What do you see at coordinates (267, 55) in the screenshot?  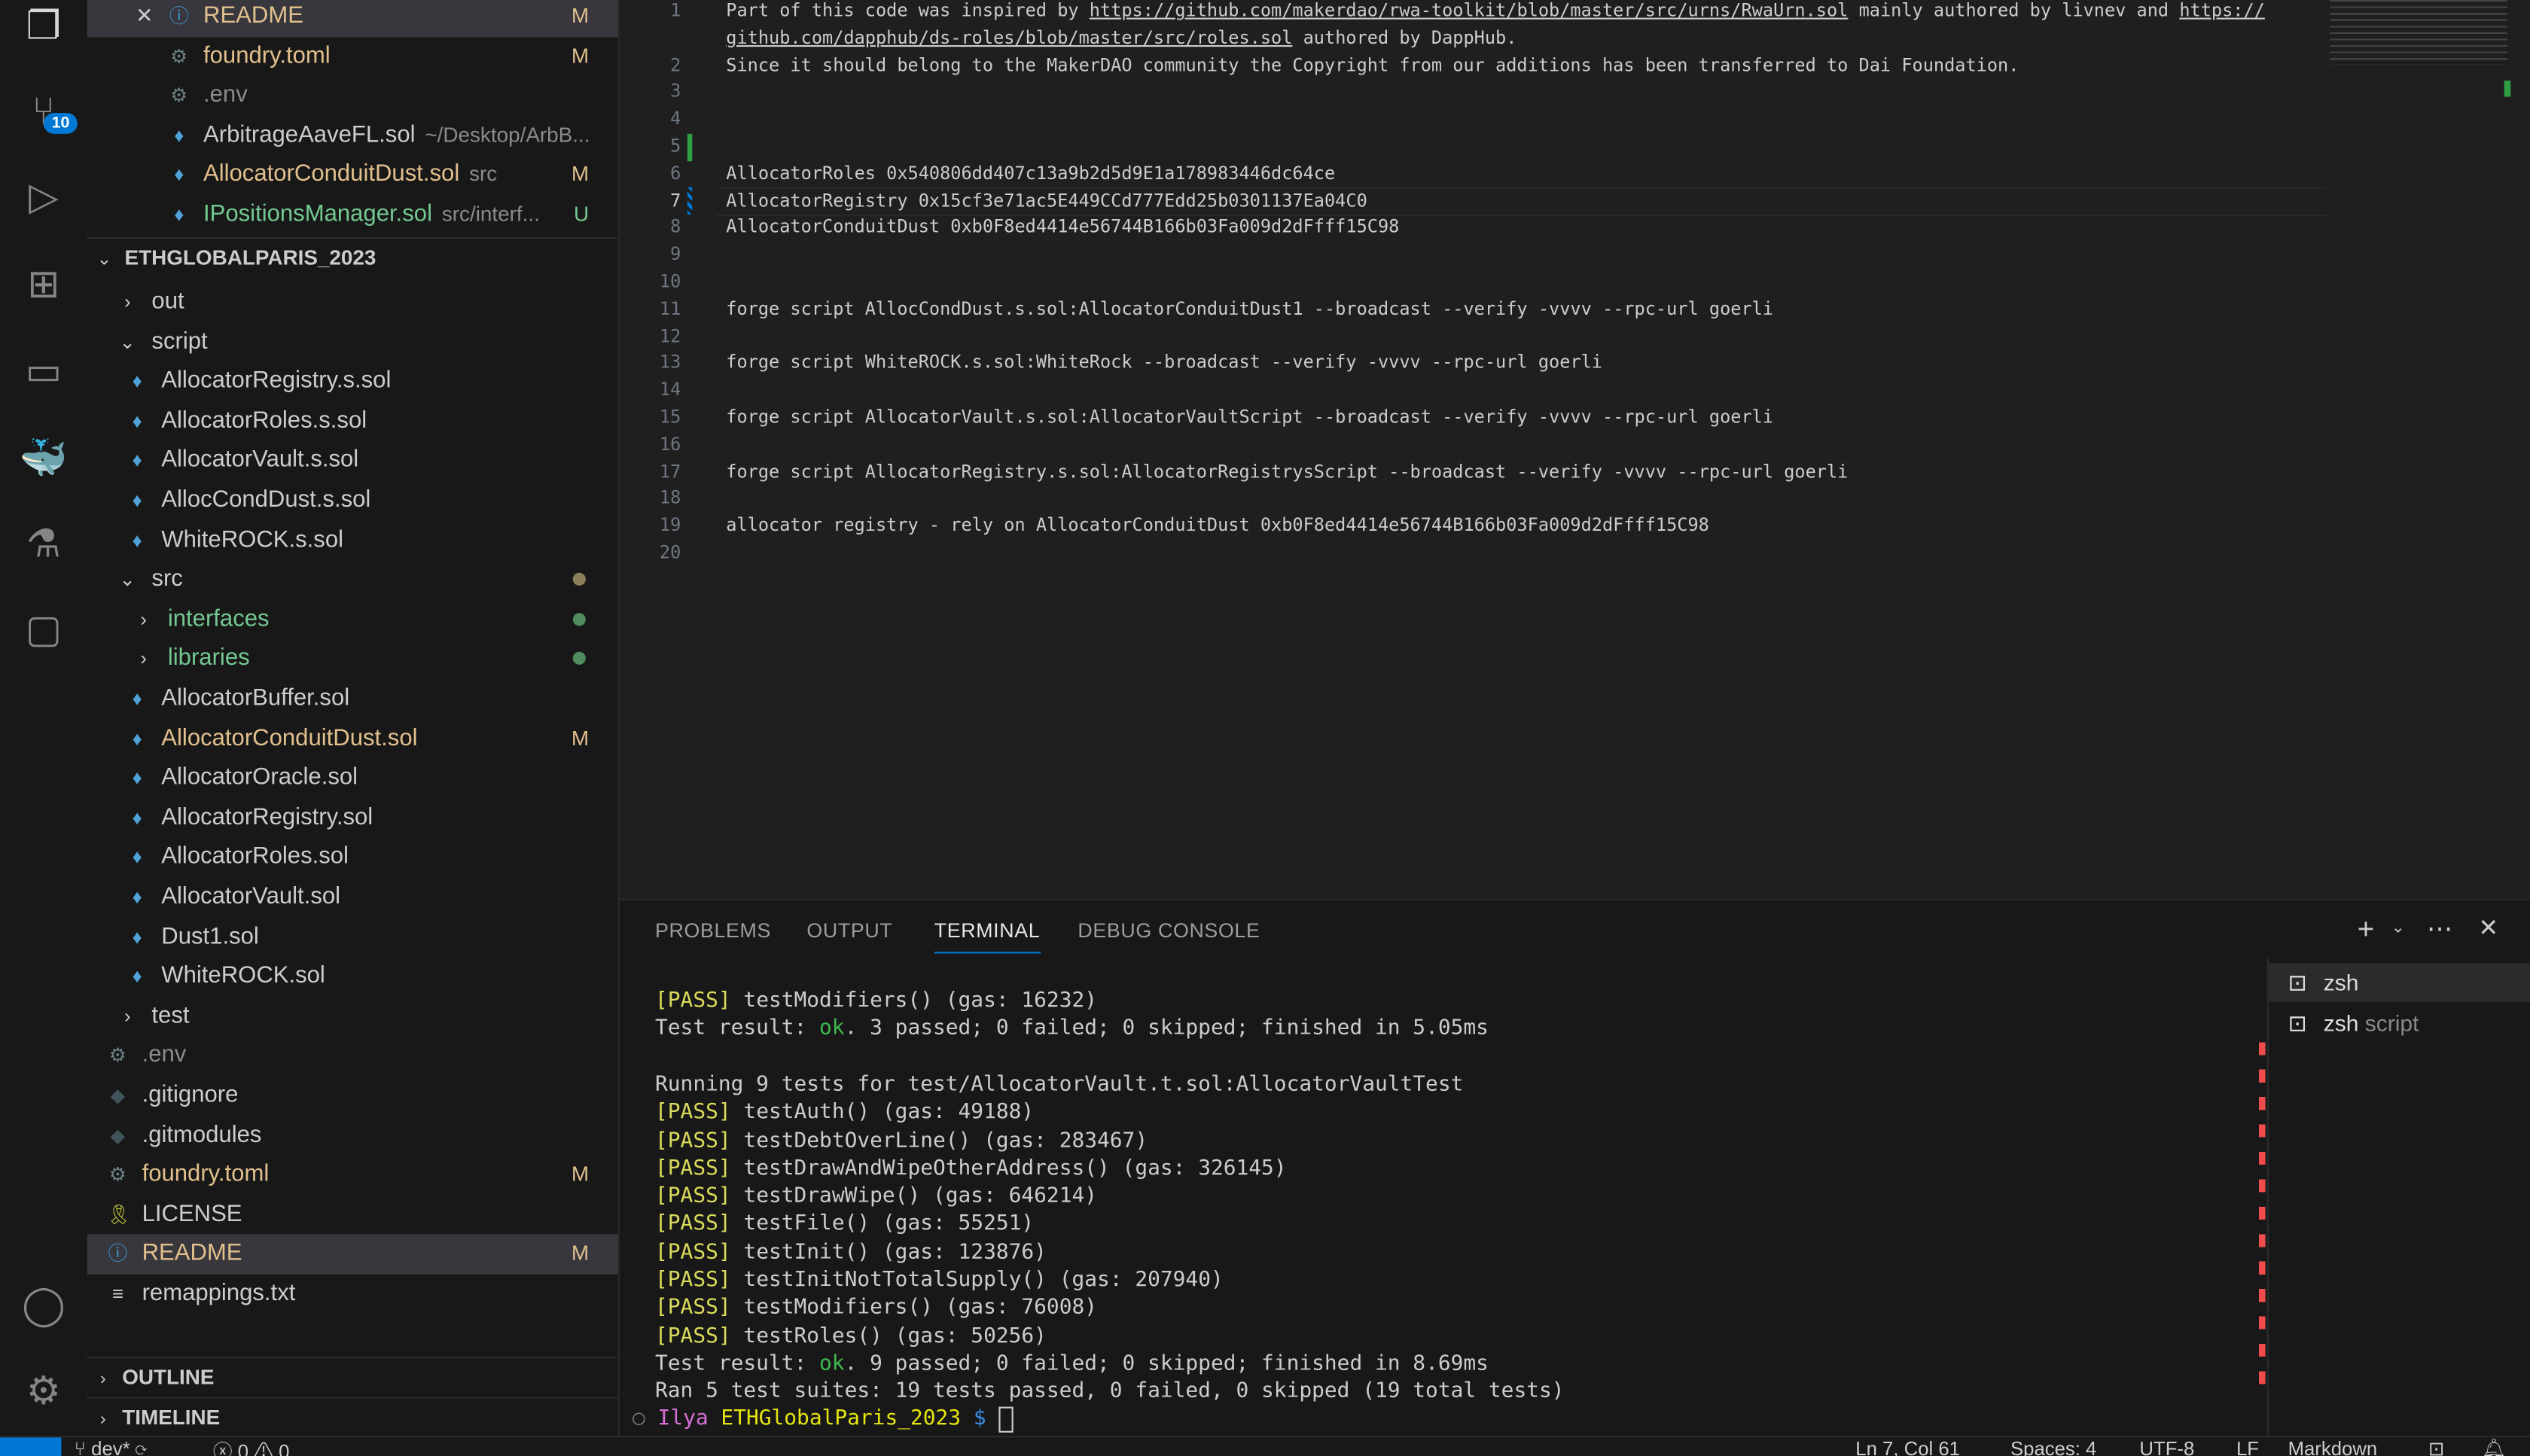 I see `file-label: foundry.toml` at bounding box center [267, 55].